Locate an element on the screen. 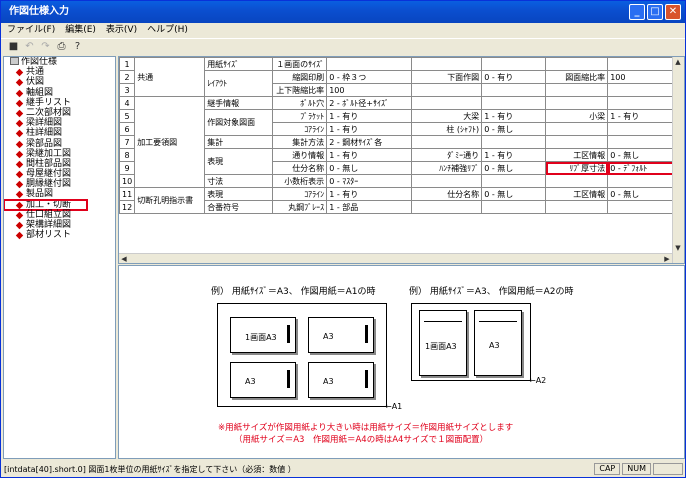 The width and height of the screenshot is (686, 478). tree-item: 製品図 is located at coordinates (59, 194).